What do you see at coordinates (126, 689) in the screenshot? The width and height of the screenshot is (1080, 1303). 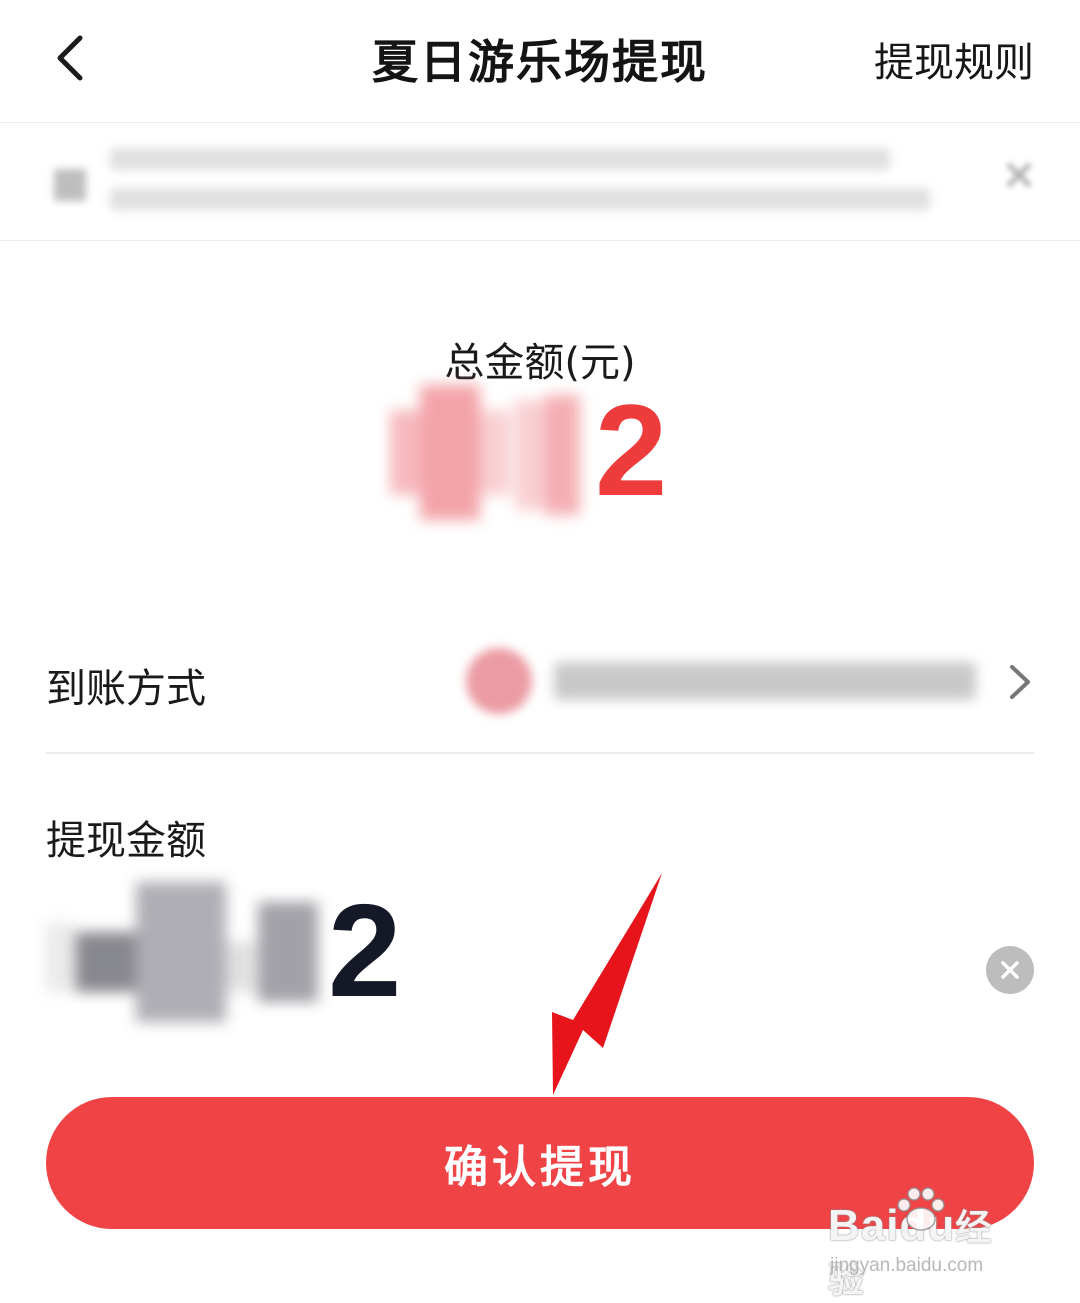 I see `payout-method-label: 到账方式` at bounding box center [126, 689].